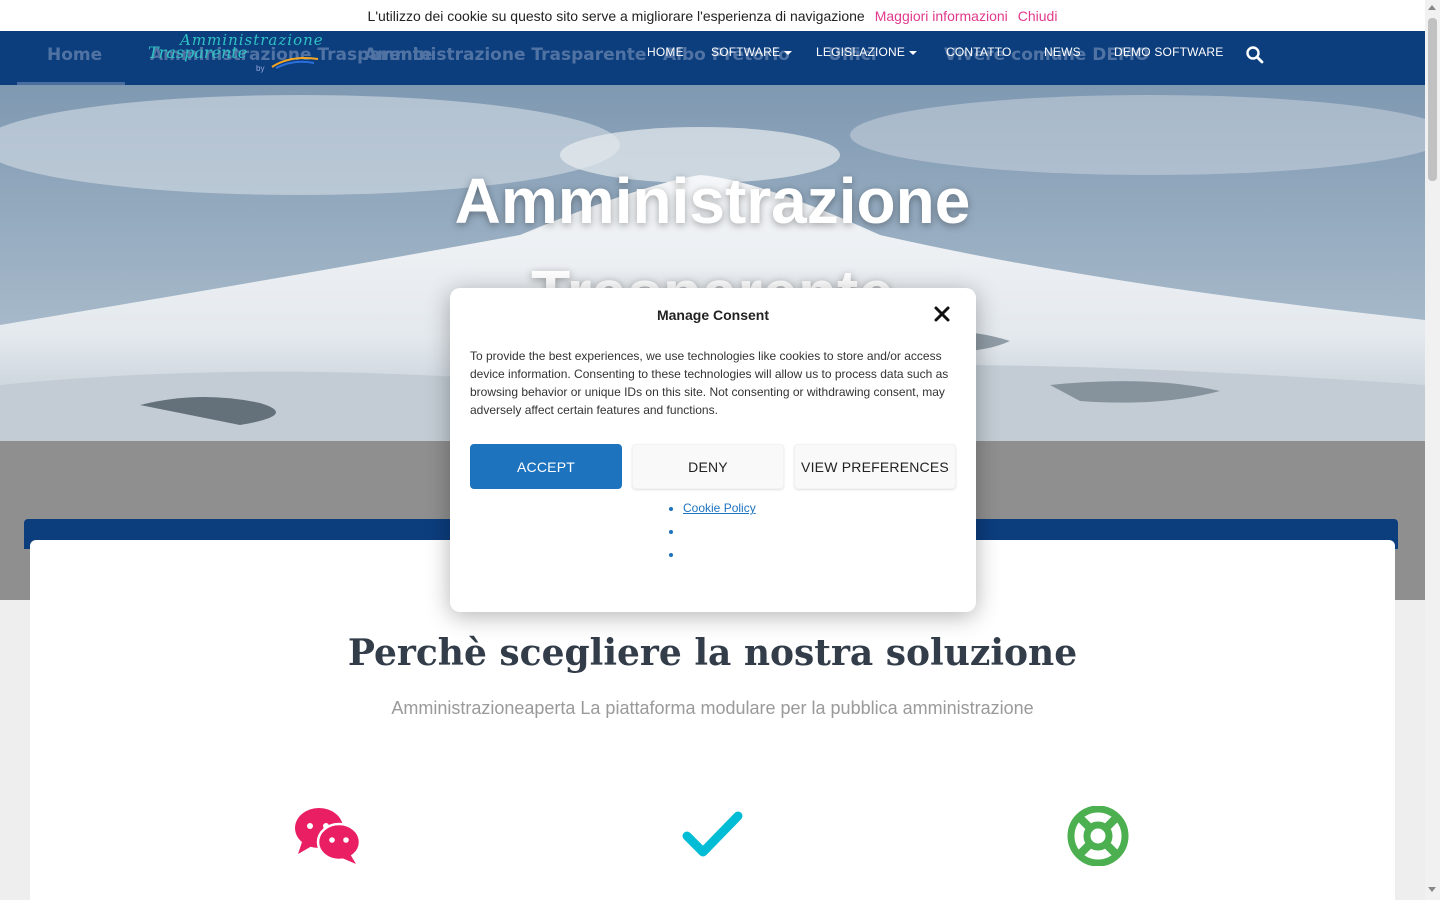 The width and height of the screenshot is (1440, 900). Describe the element at coordinates (708, 466) in the screenshot. I see `deny-button: DENY` at that location.